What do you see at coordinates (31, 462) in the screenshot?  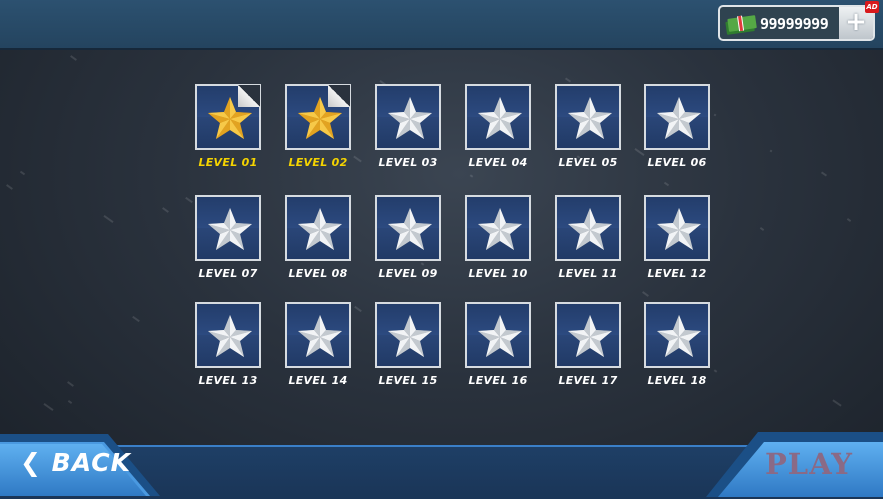 I see `chevron-left-icon: ❮` at bounding box center [31, 462].